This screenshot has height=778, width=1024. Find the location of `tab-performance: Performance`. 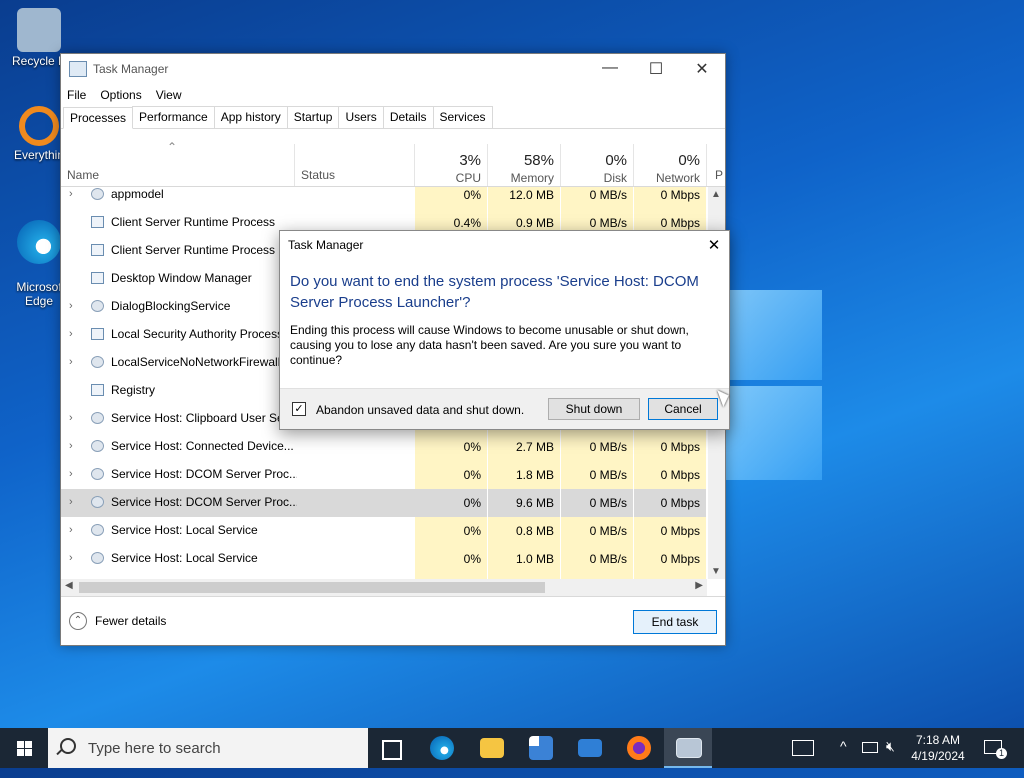

tab-performance: Performance is located at coordinates (173, 117).